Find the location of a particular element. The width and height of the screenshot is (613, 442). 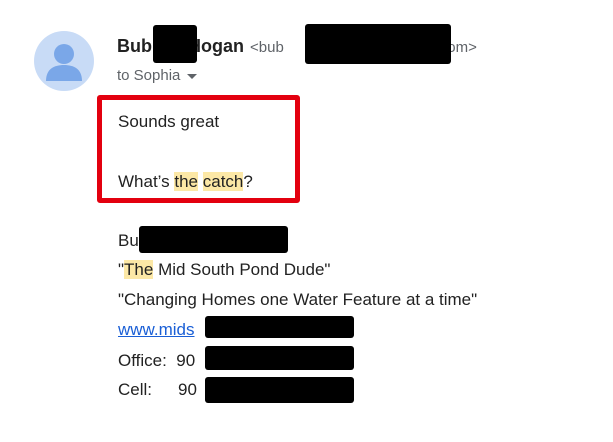

signature-name: Bu is located at coordinates (128, 240).